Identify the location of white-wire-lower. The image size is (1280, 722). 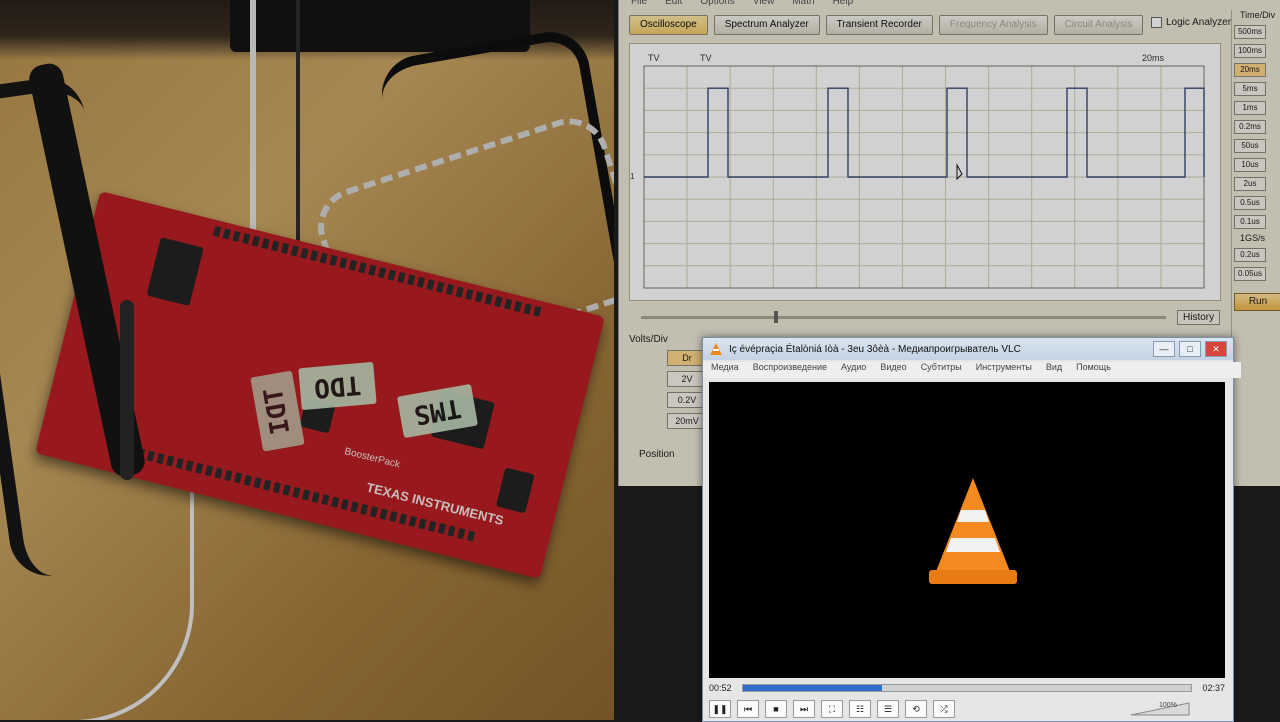
(117, 595).